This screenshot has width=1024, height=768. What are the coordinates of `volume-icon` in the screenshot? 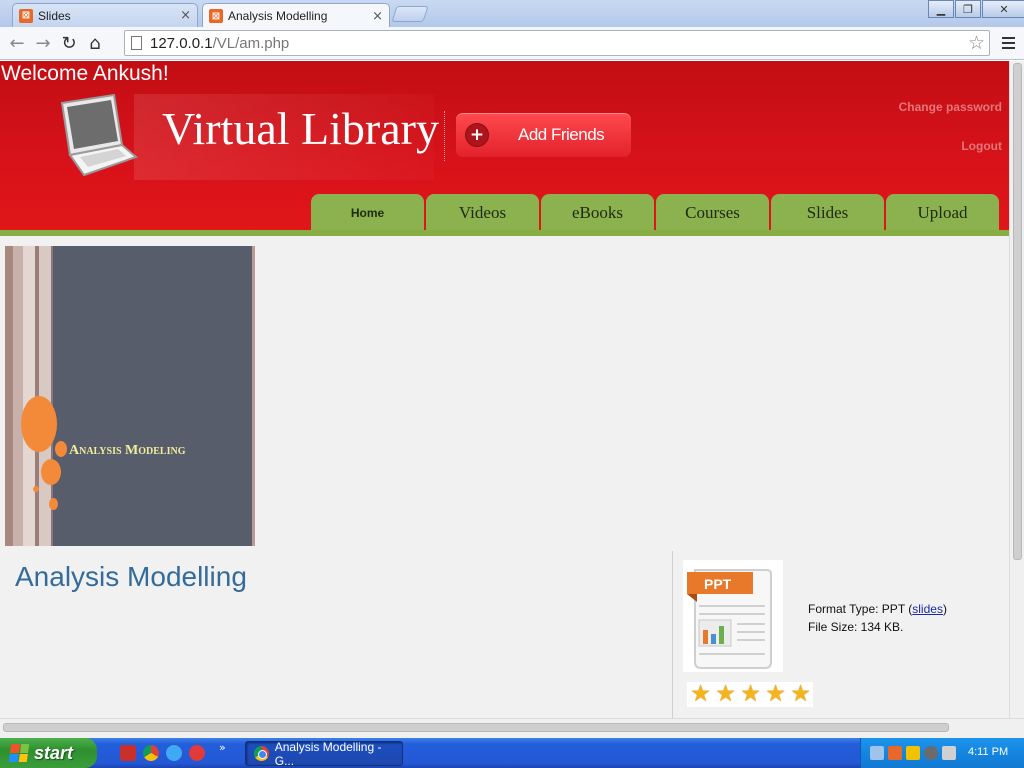 It's located at (949, 753).